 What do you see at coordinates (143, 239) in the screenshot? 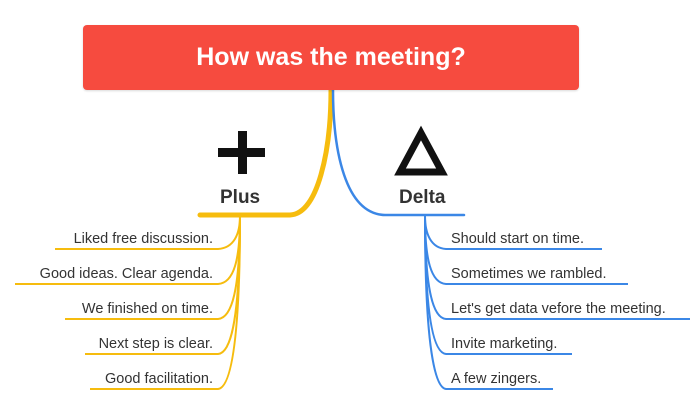
I see `plus-item-1: Liked free discussion.` at bounding box center [143, 239].